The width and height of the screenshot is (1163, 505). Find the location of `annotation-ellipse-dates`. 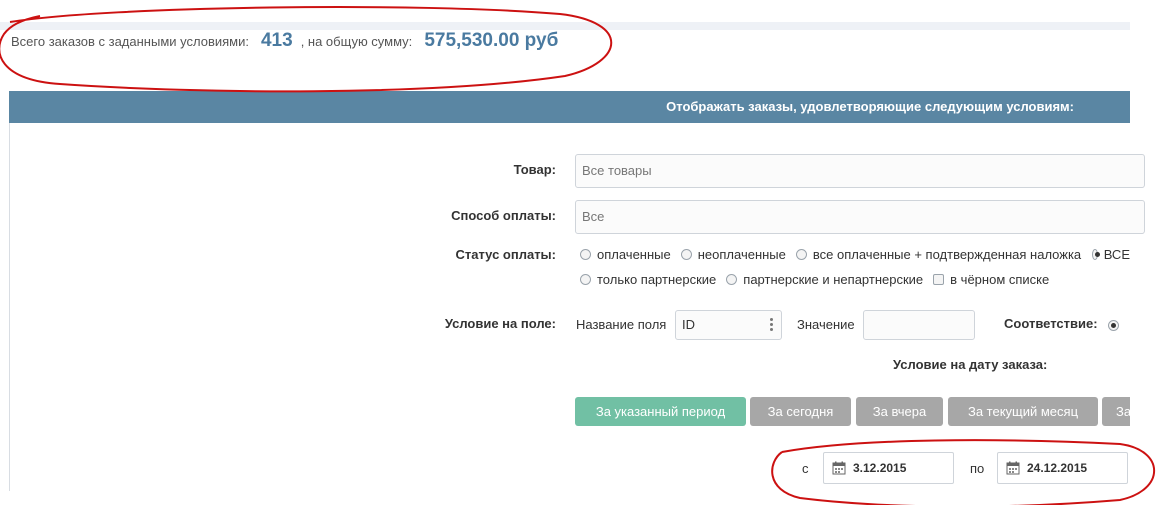

annotation-ellipse-dates is located at coordinates (963, 472).